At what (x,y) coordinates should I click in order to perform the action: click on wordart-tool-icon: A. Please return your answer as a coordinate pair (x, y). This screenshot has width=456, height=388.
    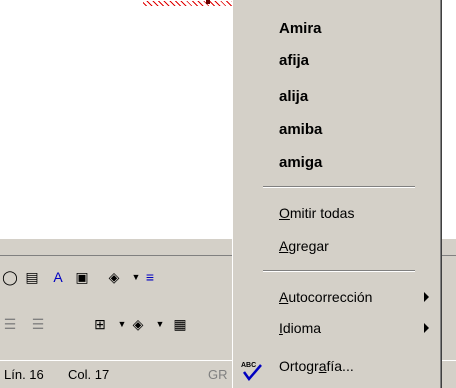
    Looking at the image, I should click on (58, 277).